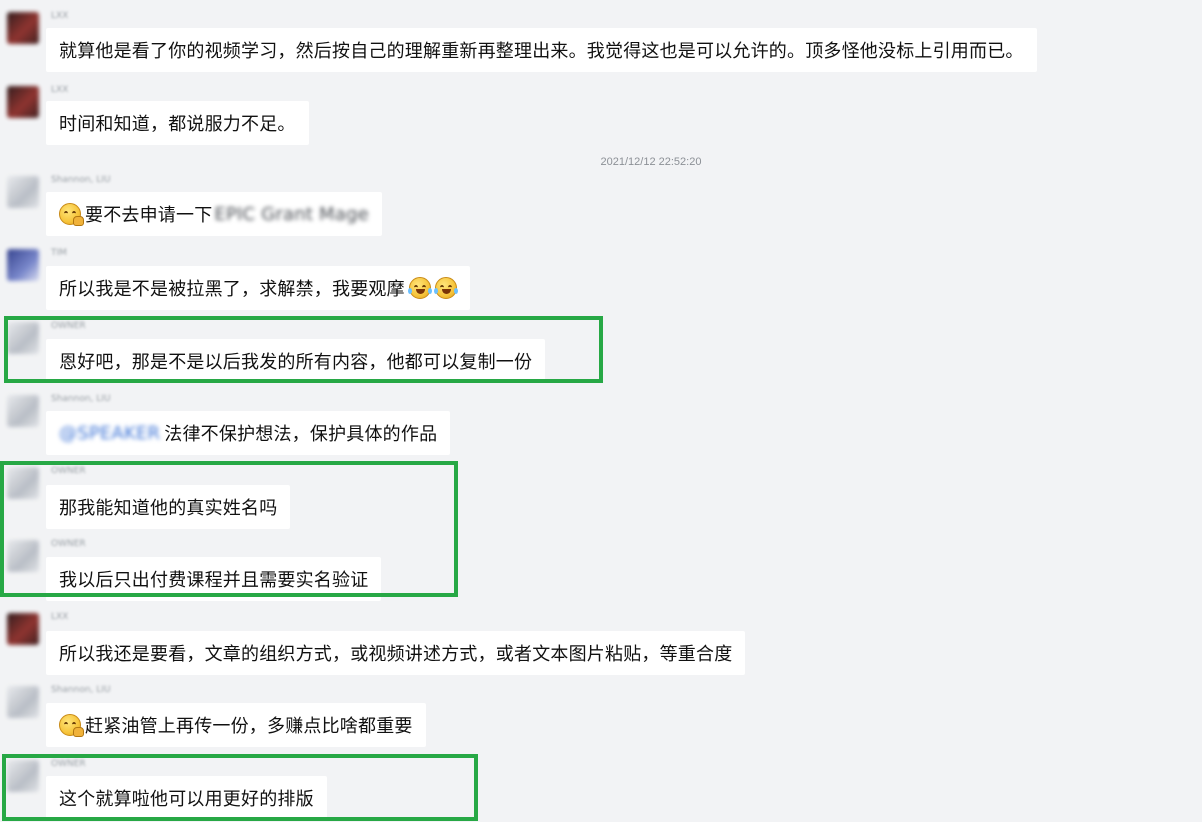  Describe the element at coordinates (109, 433) in the screenshot. I see `mention-link: @SPEAKER` at that location.